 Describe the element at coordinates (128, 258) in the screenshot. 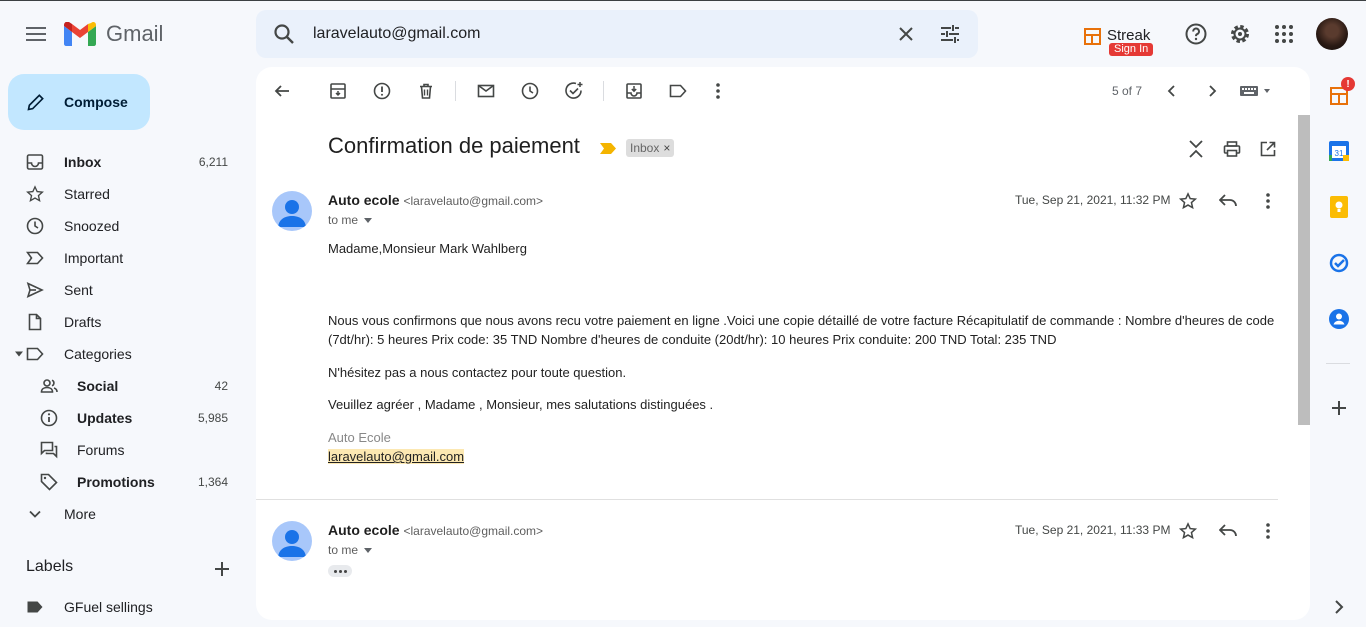

I see `sidebar-item-important: Important` at that location.